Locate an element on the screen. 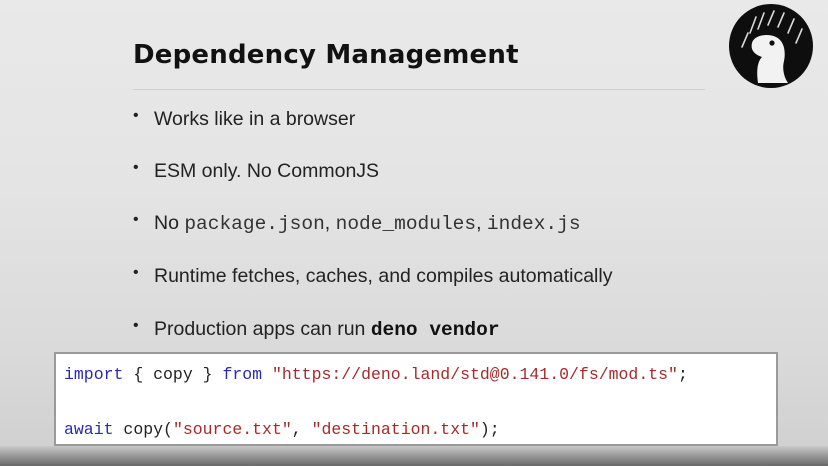 The image size is (828, 466). bullet-text: Works like in a browser is located at coordinates (255, 119).